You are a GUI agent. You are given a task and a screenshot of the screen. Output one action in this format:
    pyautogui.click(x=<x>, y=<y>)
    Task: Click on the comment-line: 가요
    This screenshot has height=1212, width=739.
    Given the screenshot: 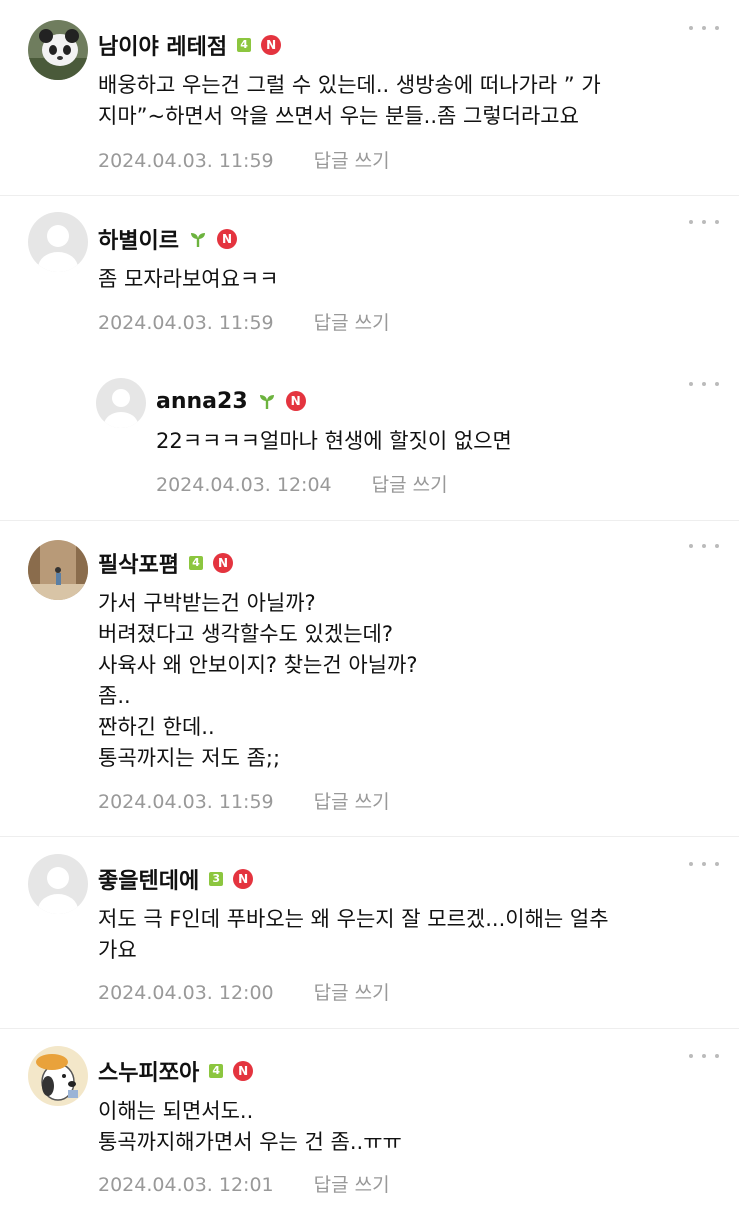 What is the action you would take?
    pyautogui.click(x=117, y=950)
    